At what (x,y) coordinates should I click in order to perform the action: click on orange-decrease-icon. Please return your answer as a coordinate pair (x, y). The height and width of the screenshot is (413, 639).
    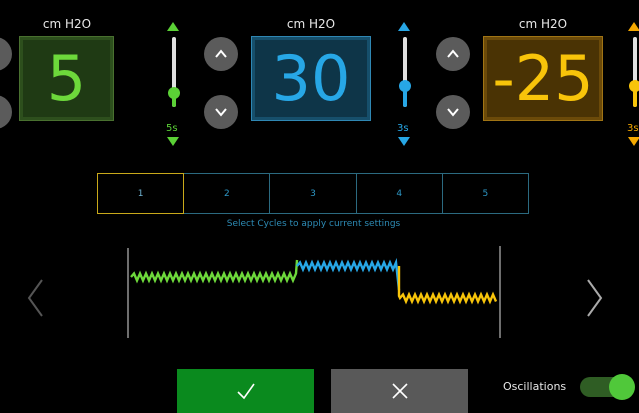
    Looking at the image, I should click on (633, 141).